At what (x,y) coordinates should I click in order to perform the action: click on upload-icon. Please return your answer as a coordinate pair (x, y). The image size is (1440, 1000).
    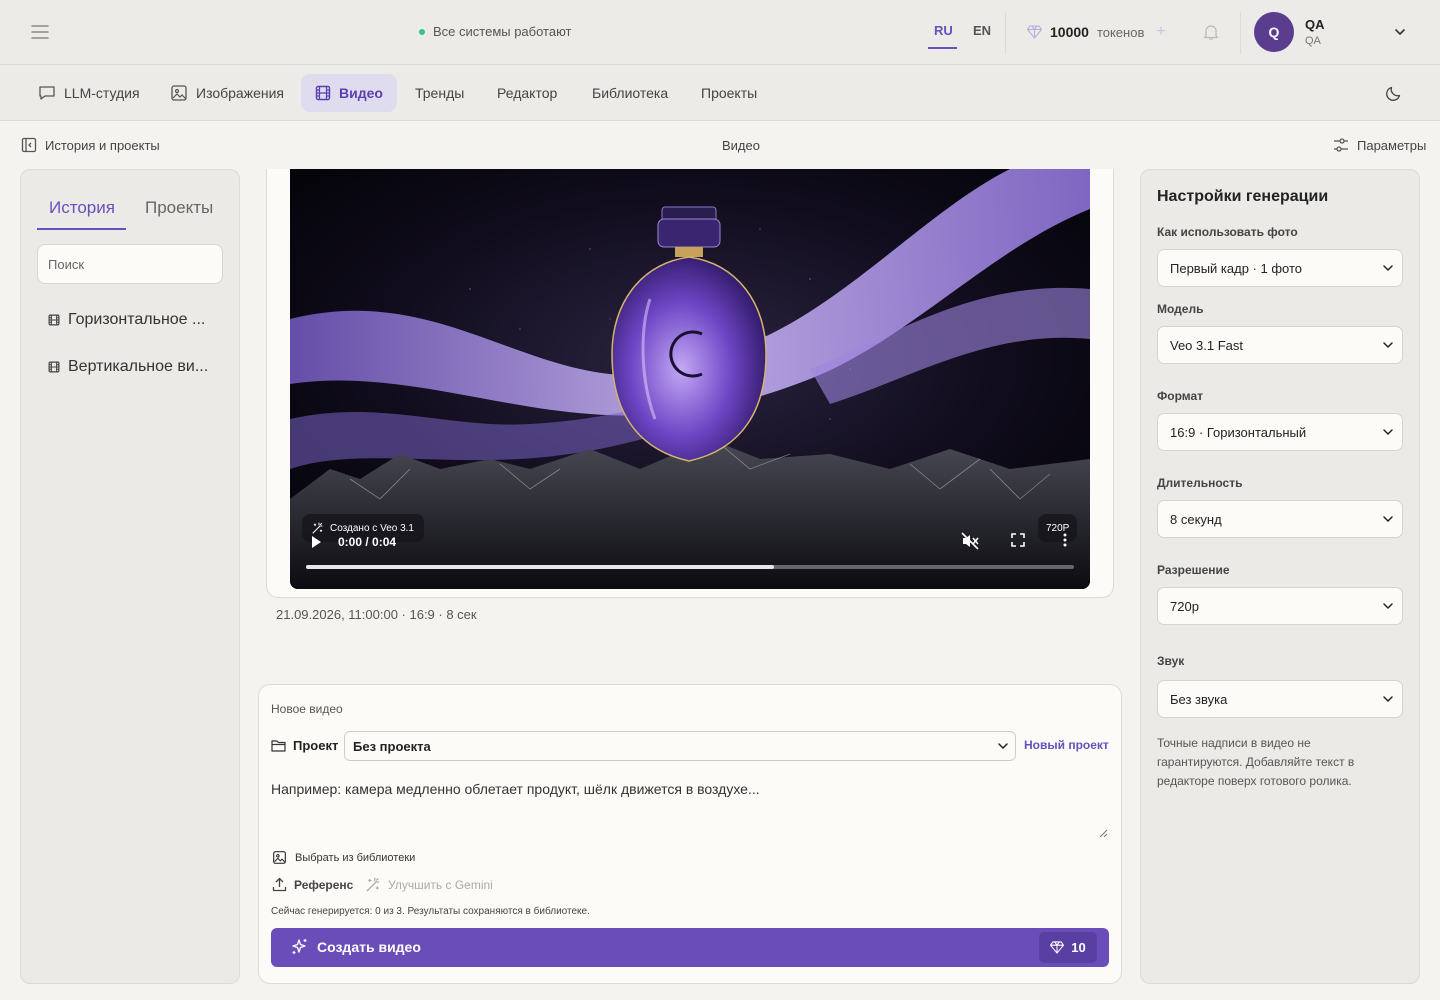
    Looking at the image, I should click on (279, 884).